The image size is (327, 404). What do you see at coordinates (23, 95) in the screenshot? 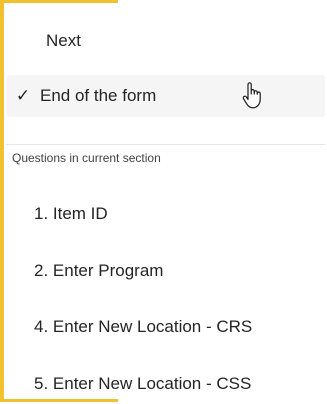
I see `checkmark-icon: ✓` at bounding box center [23, 95].